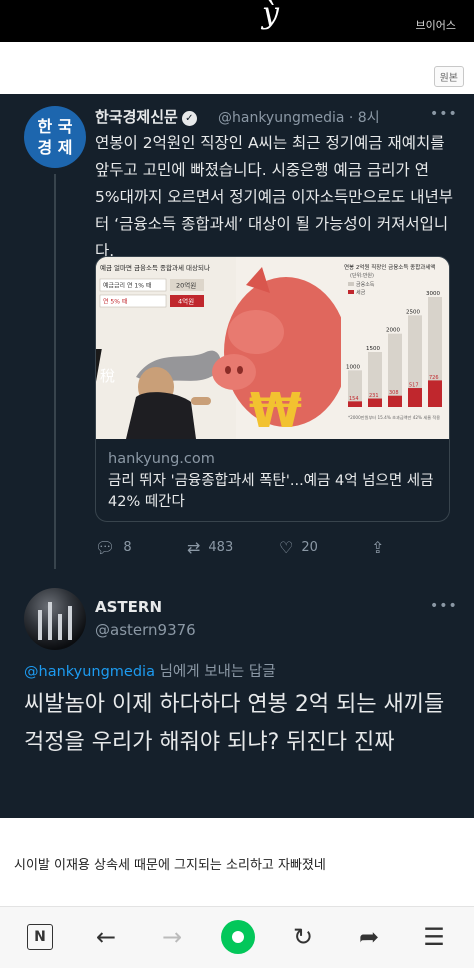 This screenshot has width=474, height=968. Describe the element at coordinates (107, 376) in the screenshot. I see `tax-character: 稅` at that location.